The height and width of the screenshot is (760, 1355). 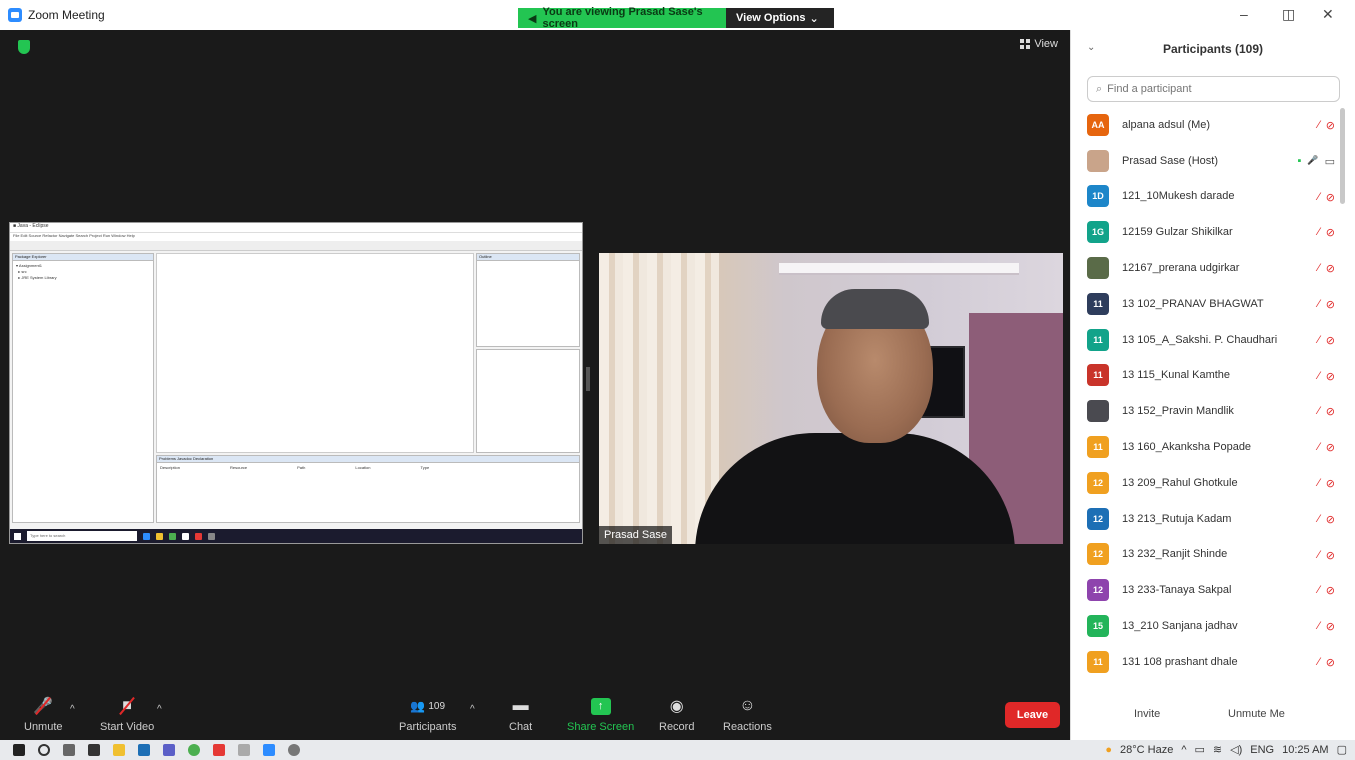 I want to click on panel-scrollbar, so click(x=1342, y=156).